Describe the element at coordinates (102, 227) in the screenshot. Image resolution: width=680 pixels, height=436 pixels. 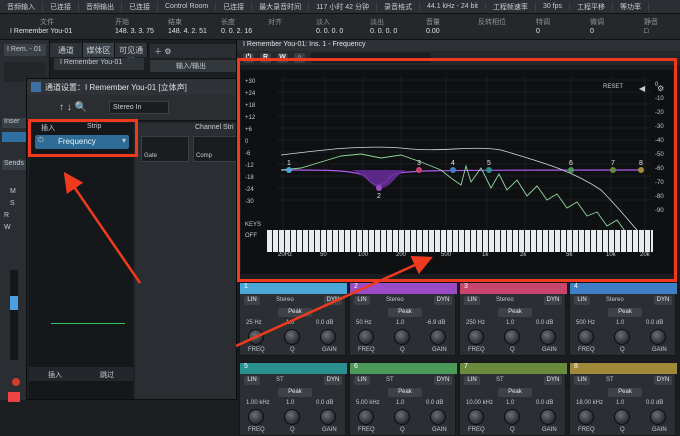
I see `arrow-to-insert` at that location.